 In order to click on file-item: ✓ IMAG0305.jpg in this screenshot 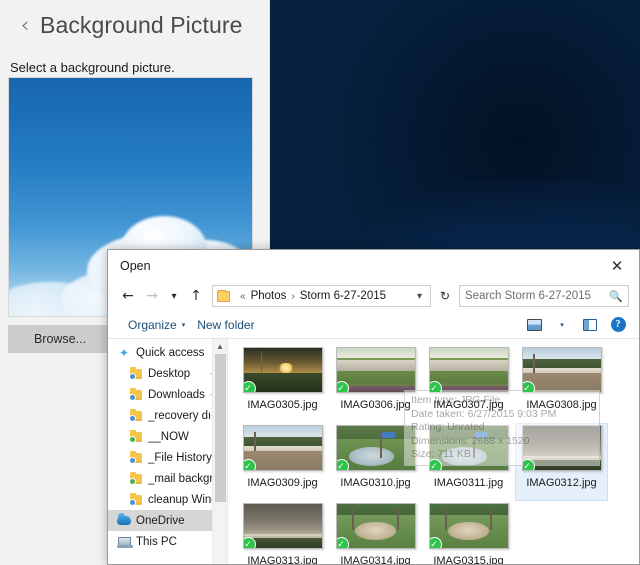, I will do `click(282, 384)`.